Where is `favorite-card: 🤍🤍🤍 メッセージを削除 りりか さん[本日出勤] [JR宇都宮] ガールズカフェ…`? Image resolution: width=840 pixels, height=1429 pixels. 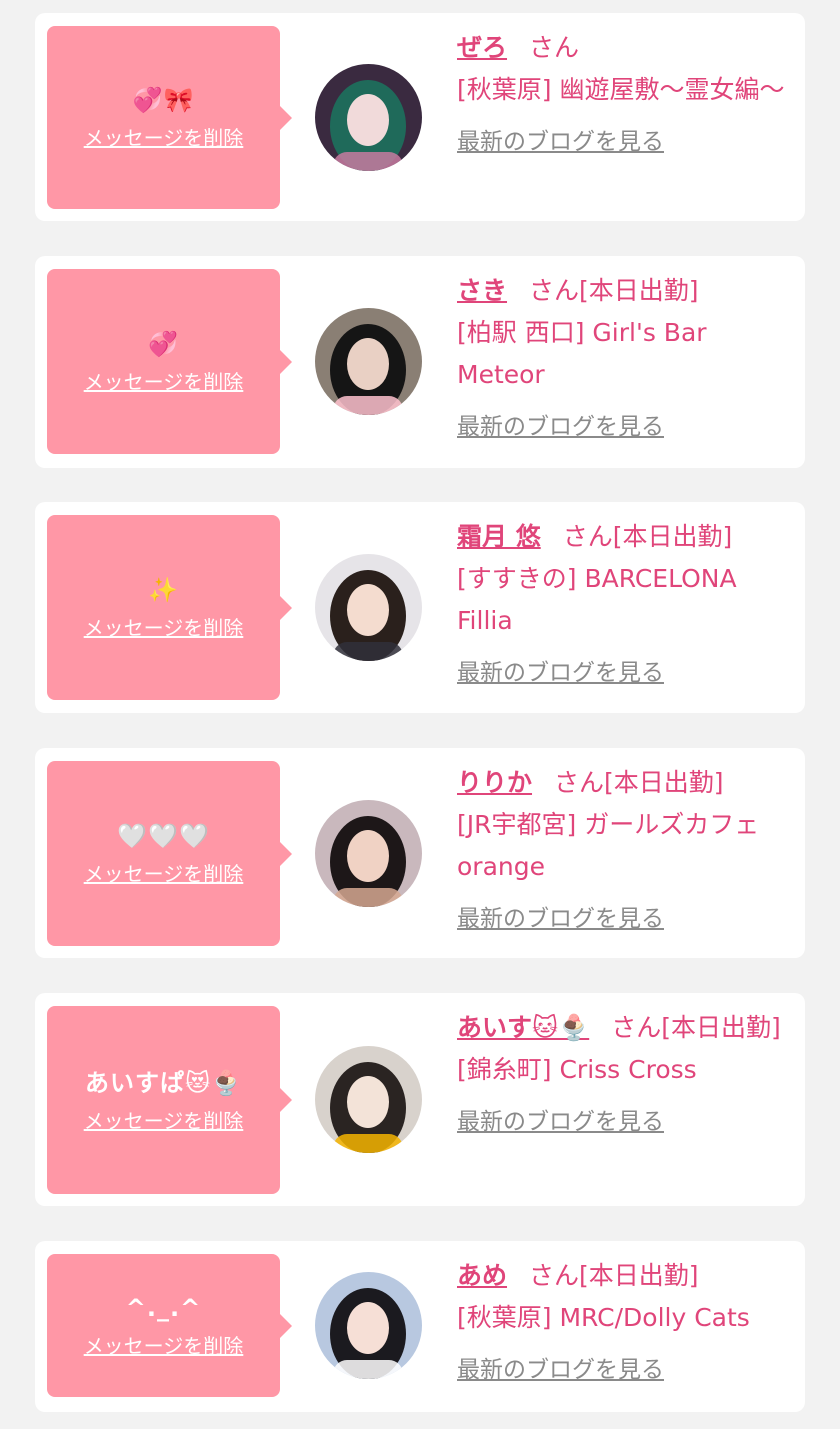 favorite-card: 🤍🤍🤍 メッセージを削除 りりか さん[本日出勤] [JR宇都宮] ガールズカフェ… is located at coordinates (420, 853).